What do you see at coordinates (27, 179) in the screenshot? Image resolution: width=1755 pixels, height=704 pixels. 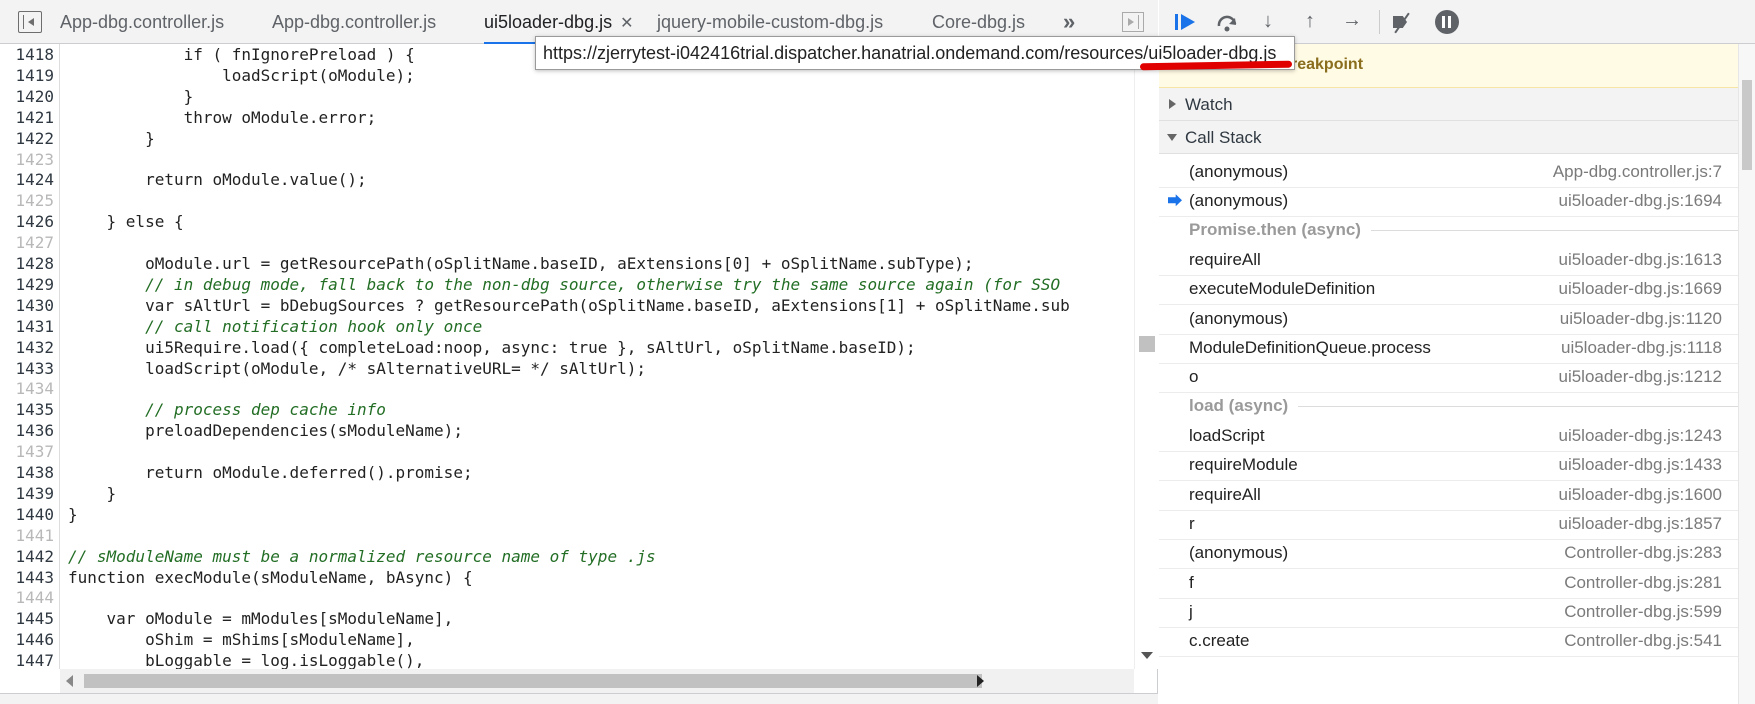 I see `line-number: 1424` at bounding box center [27, 179].